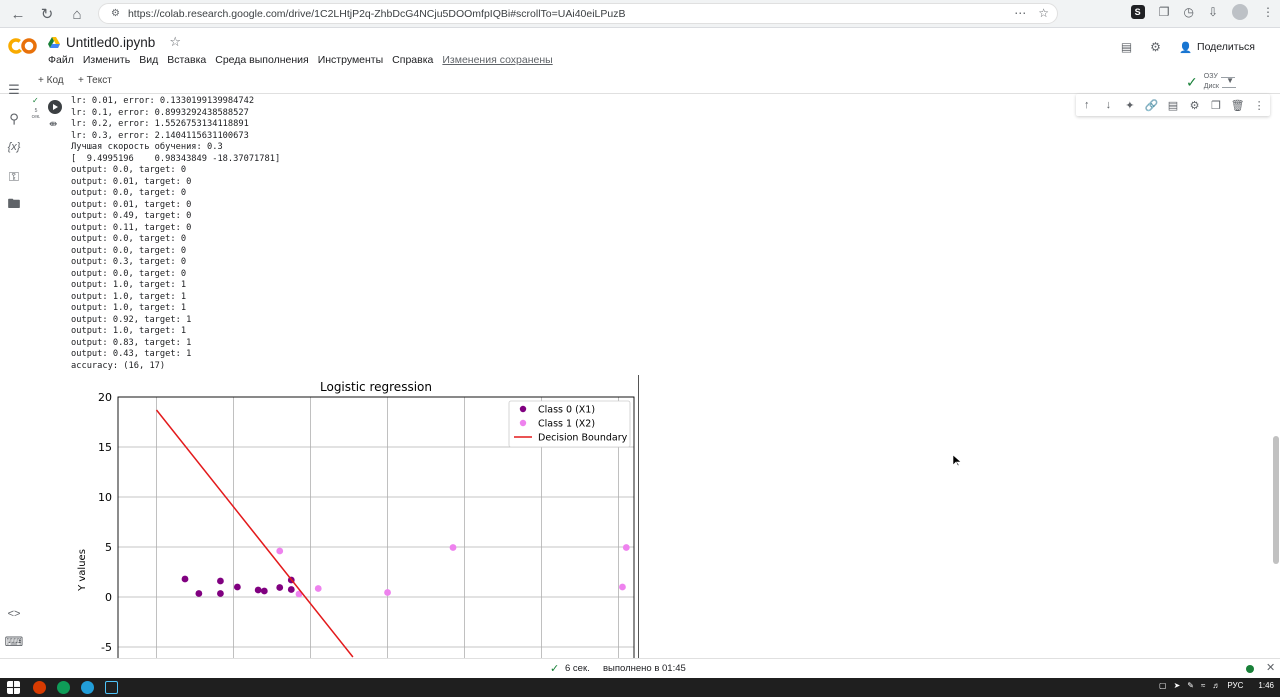  Describe the element at coordinates (148, 60) in the screenshot. I see `menu-view: Вид` at that location.